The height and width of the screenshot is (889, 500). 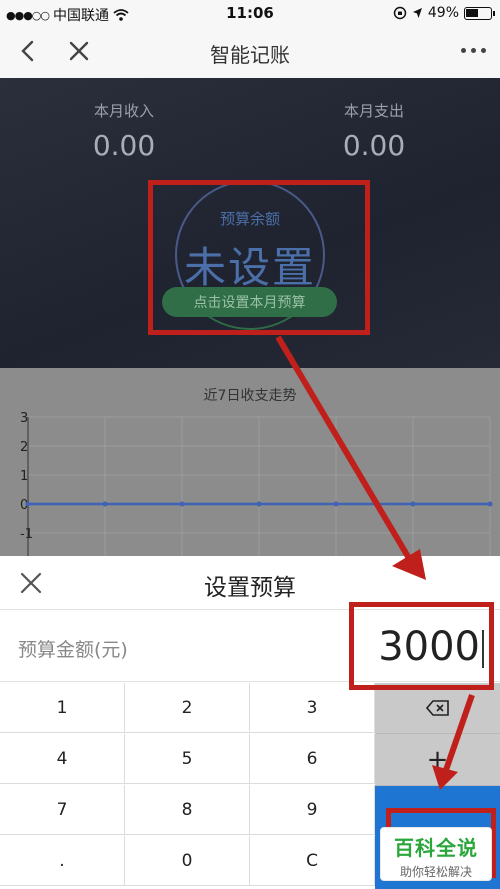 I want to click on watermark-subtitle: 助你轻松解决, so click(x=435, y=872).